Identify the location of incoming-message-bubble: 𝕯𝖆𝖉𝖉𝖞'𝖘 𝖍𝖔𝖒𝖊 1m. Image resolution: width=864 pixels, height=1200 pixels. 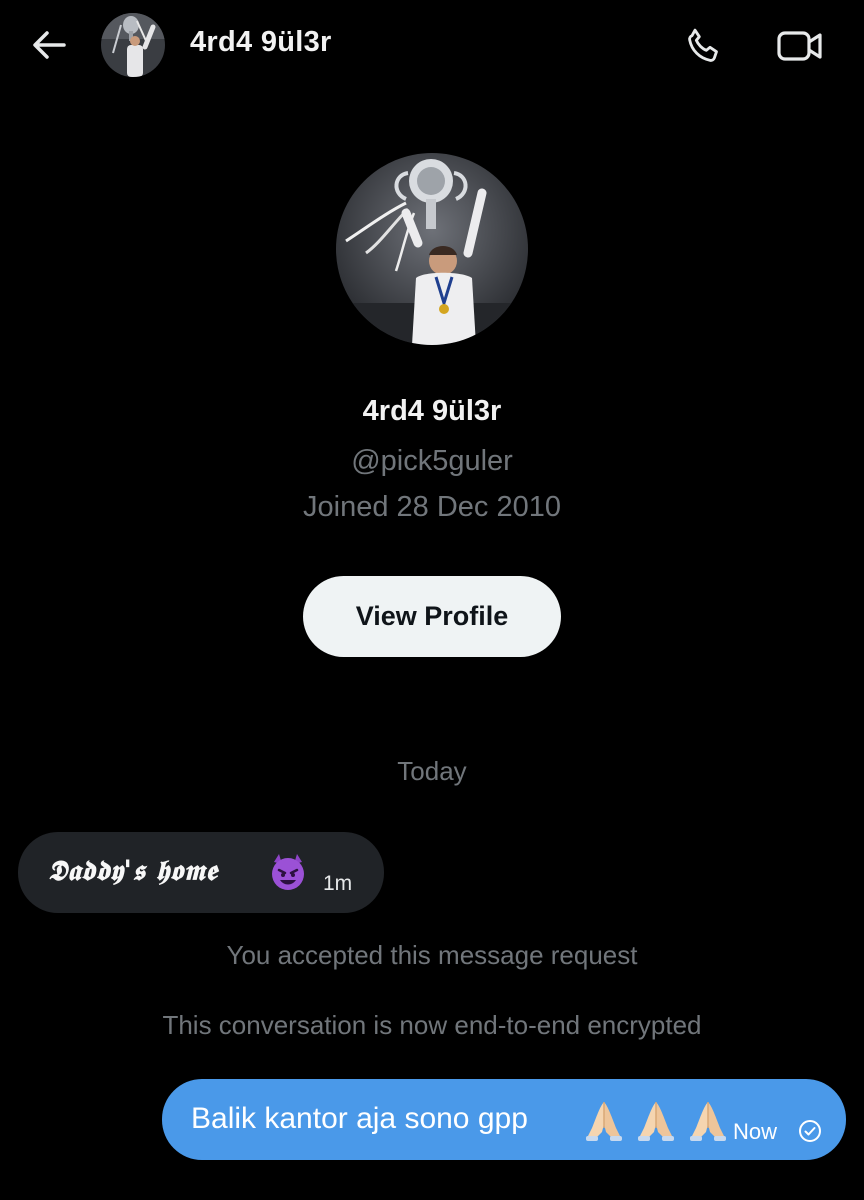
(201, 872).